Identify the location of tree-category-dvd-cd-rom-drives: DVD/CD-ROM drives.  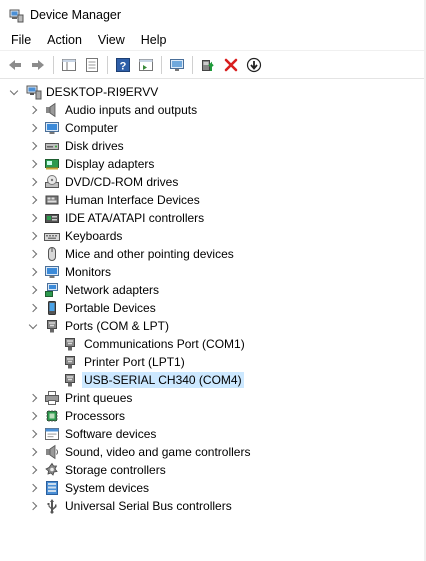
(213, 182).